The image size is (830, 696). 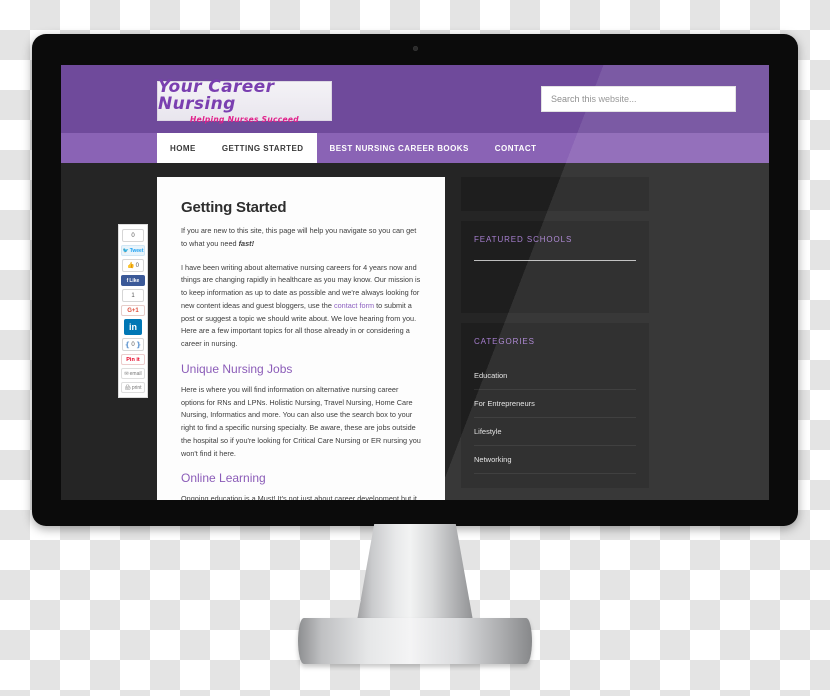 I want to click on facebook-thumb-count: 👍 0, so click(x=133, y=265).